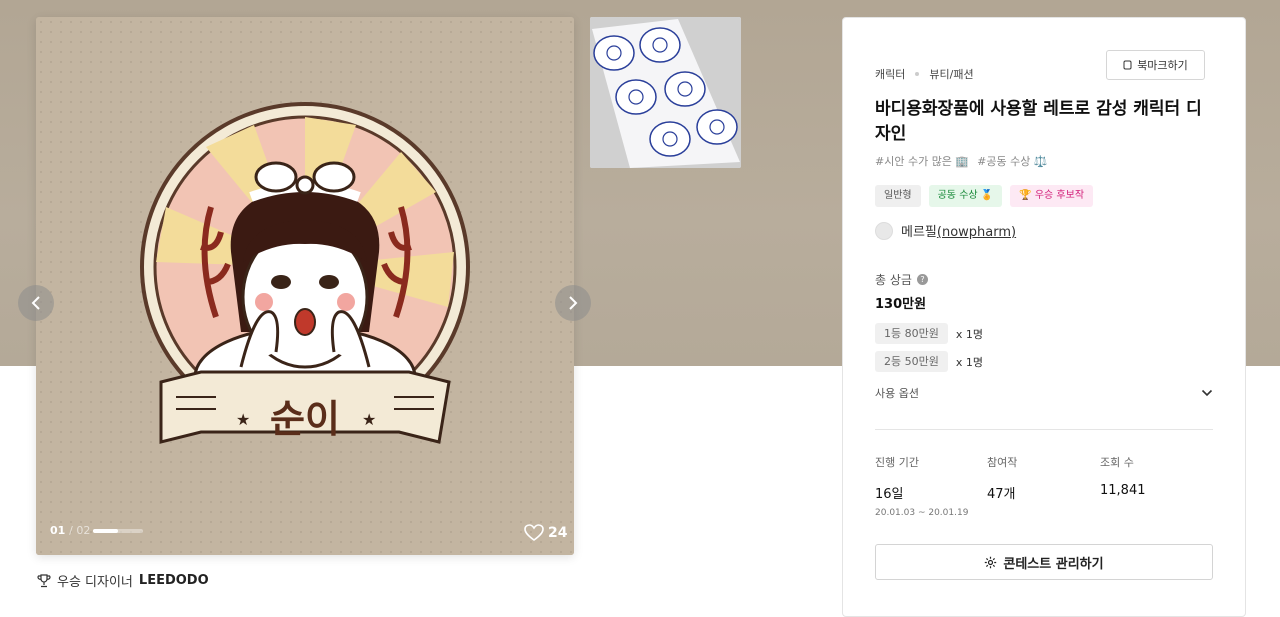 Image resolution: width=1280 pixels, height=617 pixels. Describe the element at coordinates (1127, 65) in the screenshot. I see `bookmark-icon` at that location.